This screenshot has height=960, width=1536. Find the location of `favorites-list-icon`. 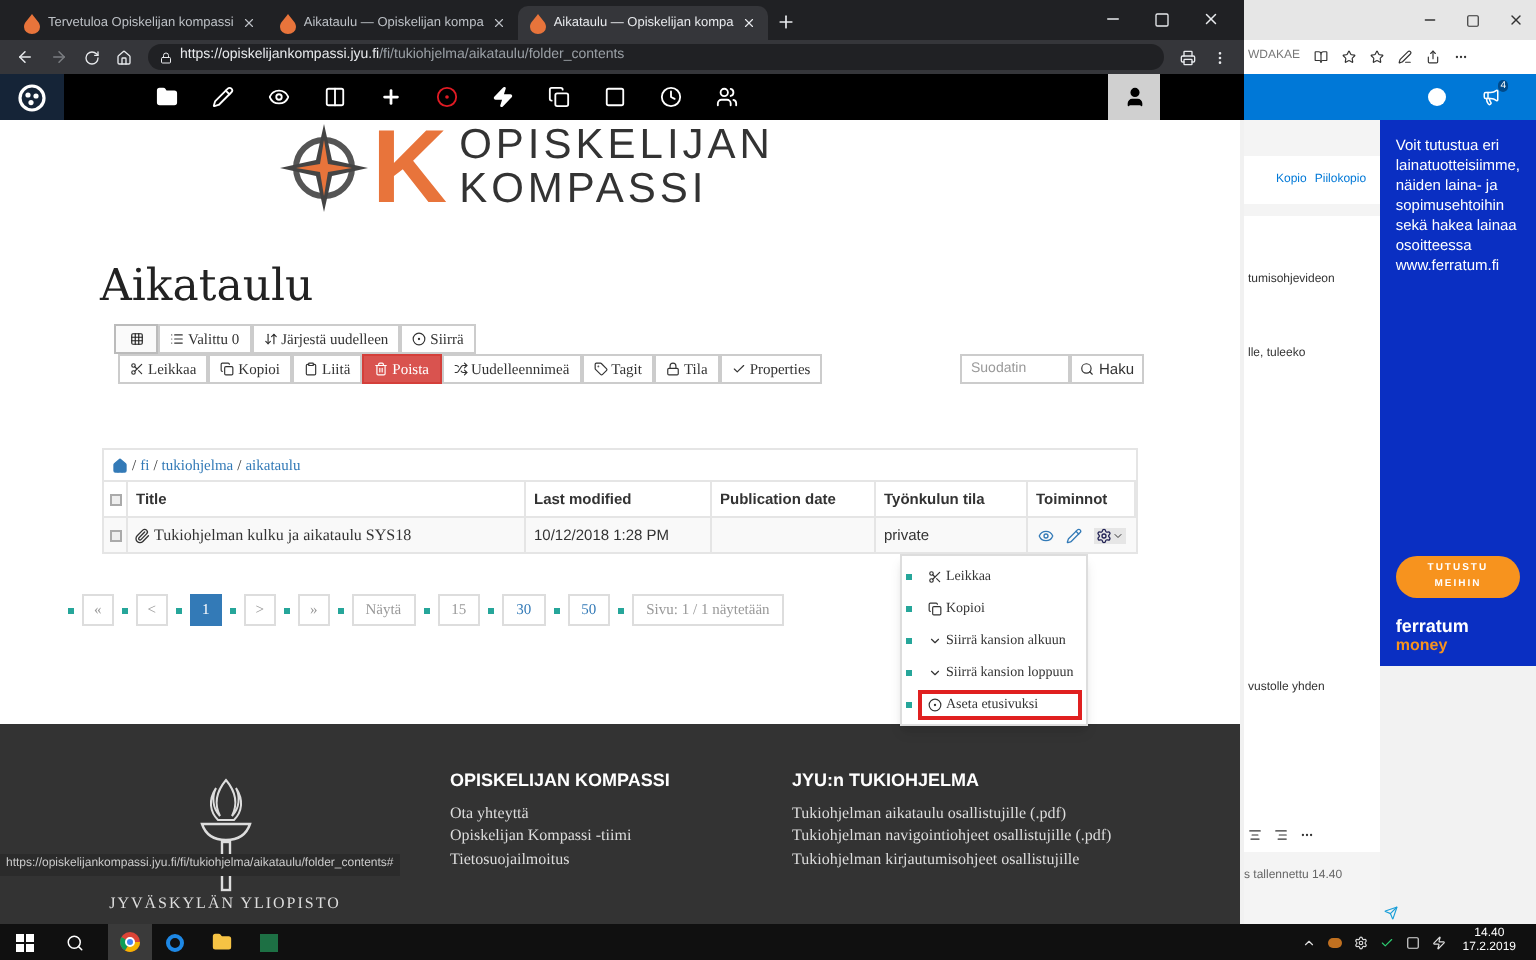

favorites-list-icon is located at coordinates (1377, 57).